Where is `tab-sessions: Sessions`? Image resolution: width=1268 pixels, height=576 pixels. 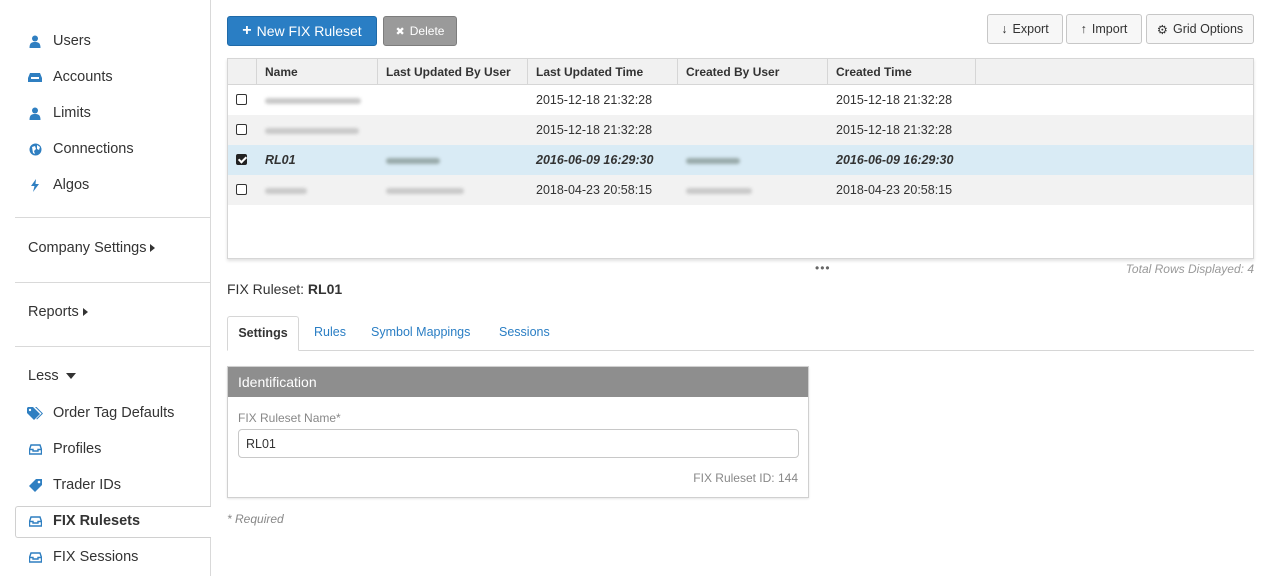 tab-sessions: Sessions is located at coordinates (524, 333).